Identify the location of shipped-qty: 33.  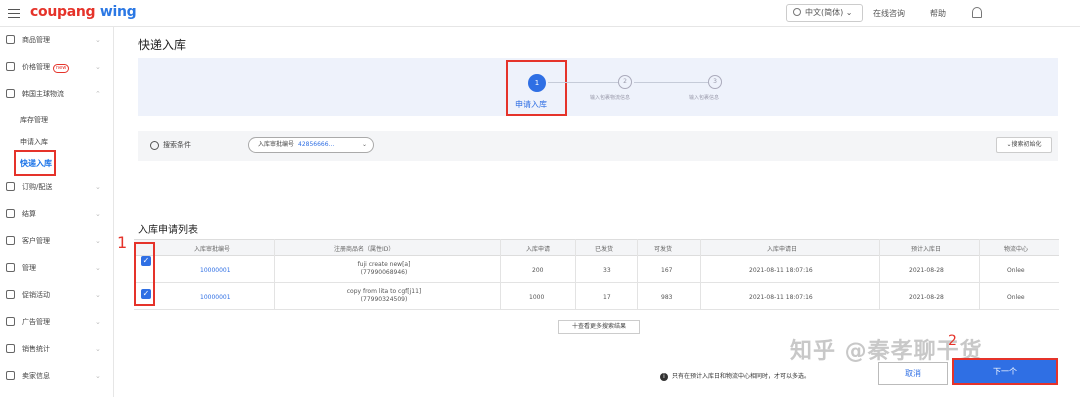
(607, 270).